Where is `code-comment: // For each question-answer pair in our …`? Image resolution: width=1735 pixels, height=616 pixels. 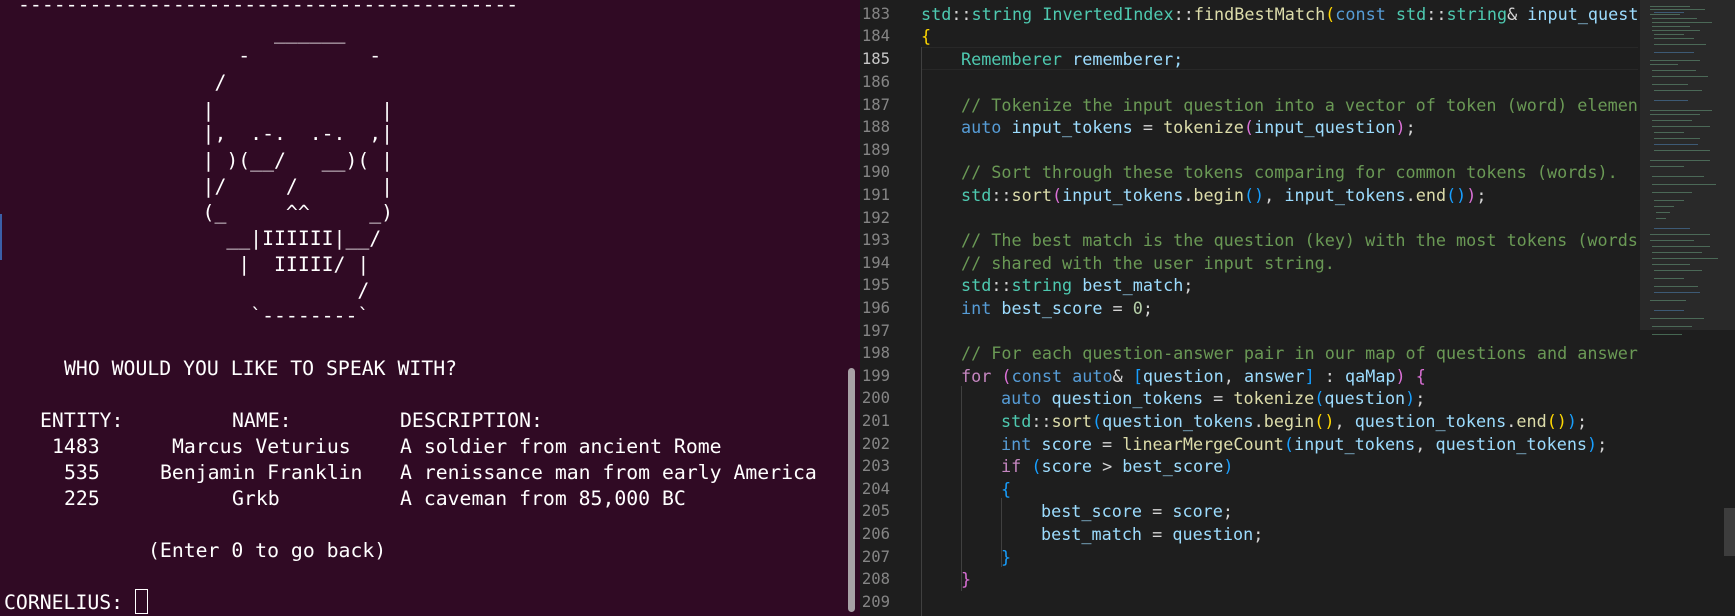
code-comment: // For each question-answer pair in our … is located at coordinates (1299, 353).